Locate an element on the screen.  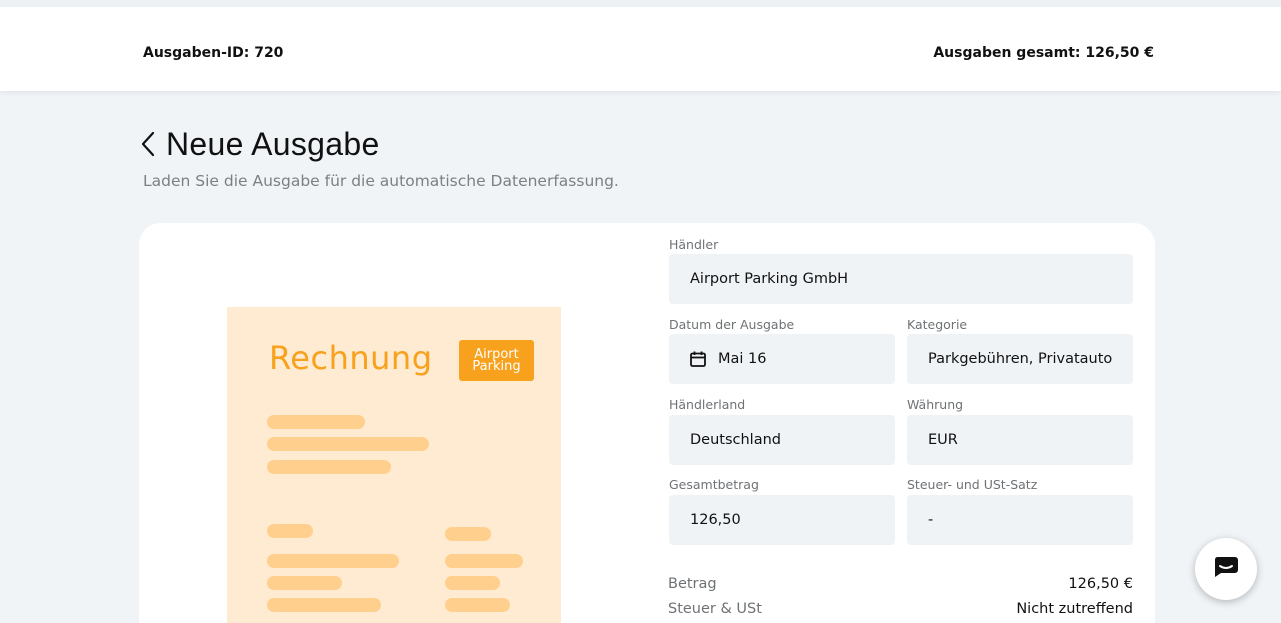
currency-label: Währung is located at coordinates (935, 404).